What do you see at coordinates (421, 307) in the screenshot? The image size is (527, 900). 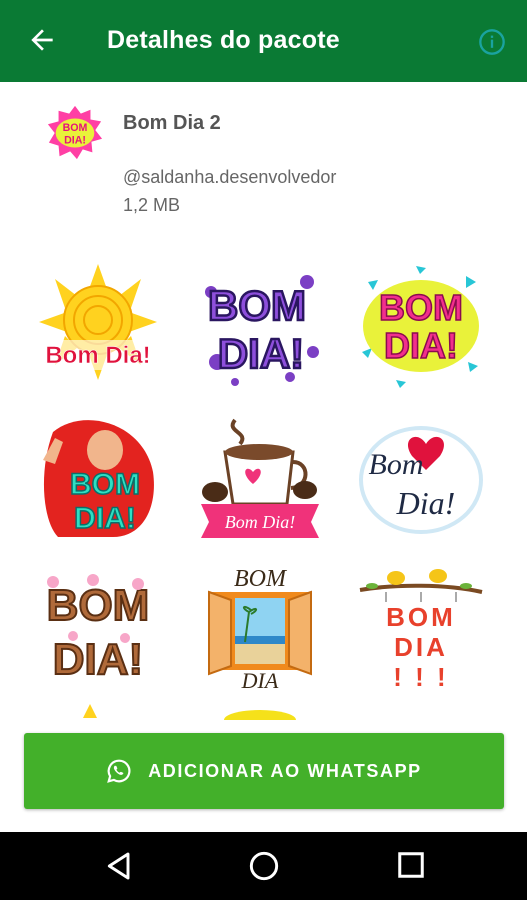 I see `sticker-pink-line-1: BOM` at bounding box center [421, 307].